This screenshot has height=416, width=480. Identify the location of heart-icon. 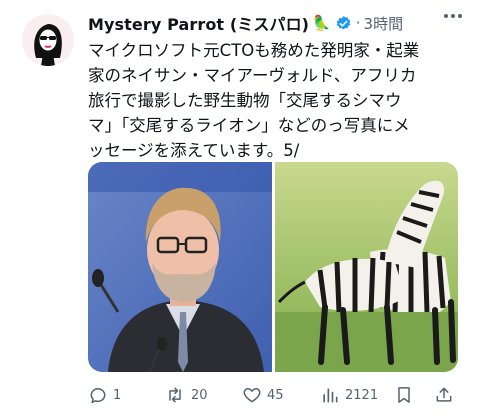
(252, 395).